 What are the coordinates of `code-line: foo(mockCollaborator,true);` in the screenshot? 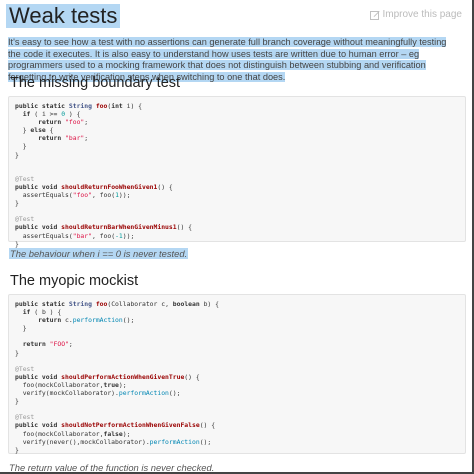 It's located at (71, 384).